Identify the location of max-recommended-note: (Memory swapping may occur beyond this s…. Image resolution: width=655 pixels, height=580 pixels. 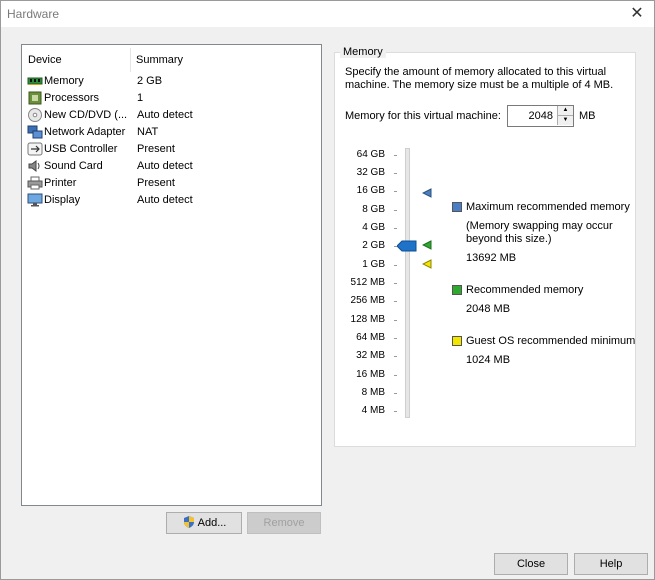
(539, 232).